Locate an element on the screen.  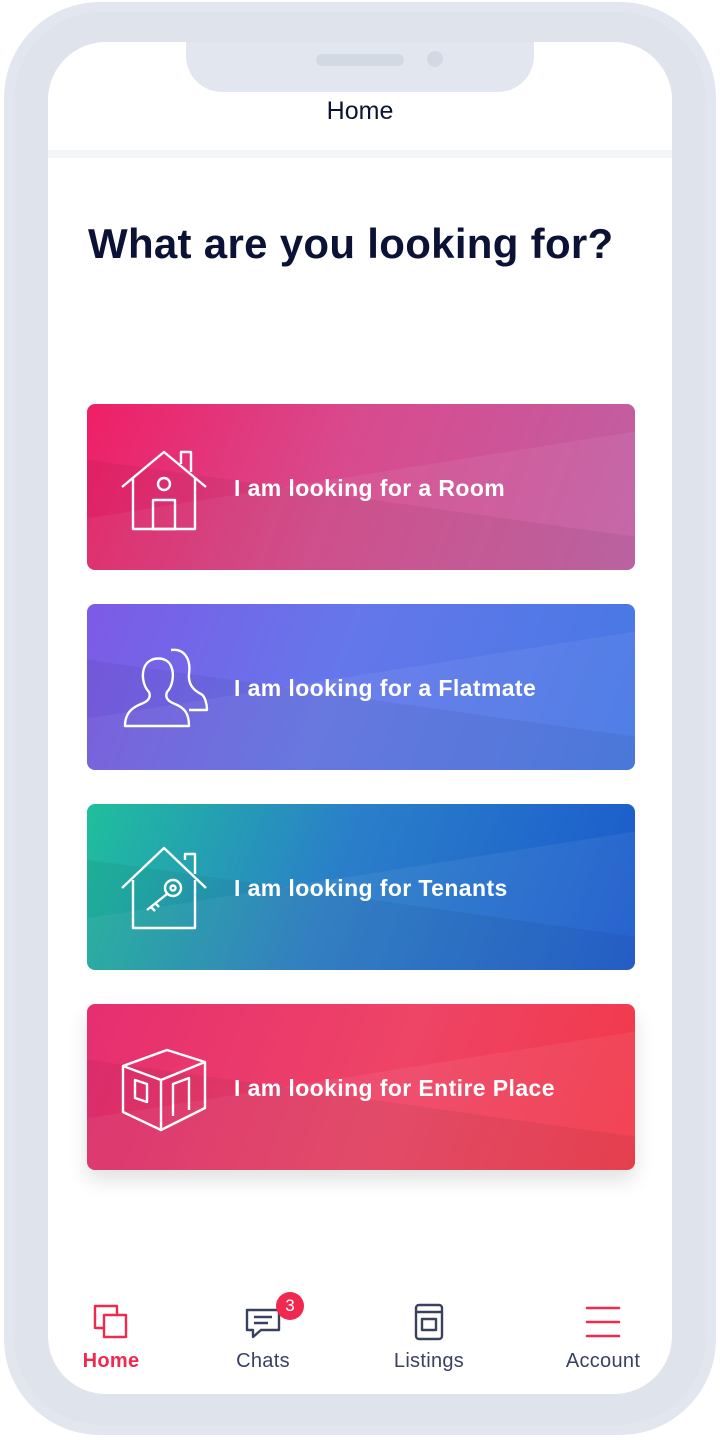
listings-icon is located at coordinates (429, 1322).